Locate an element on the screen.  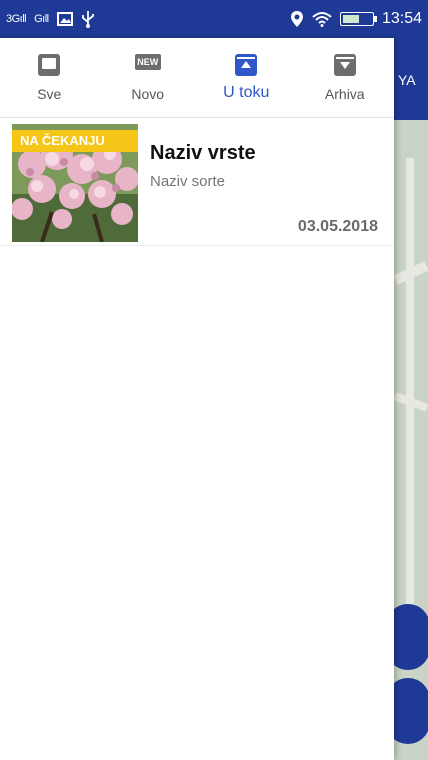
status-left: 3Gıll Gıll is located at coordinates (50, 19).